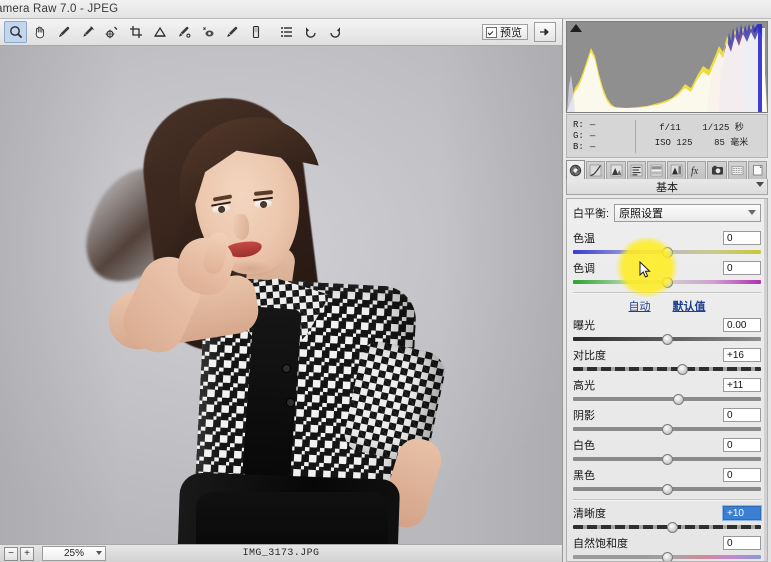 The image size is (771, 562). Describe the element at coordinates (589, 356) in the screenshot. I see `slider-label-contrast: 对比度` at that location.